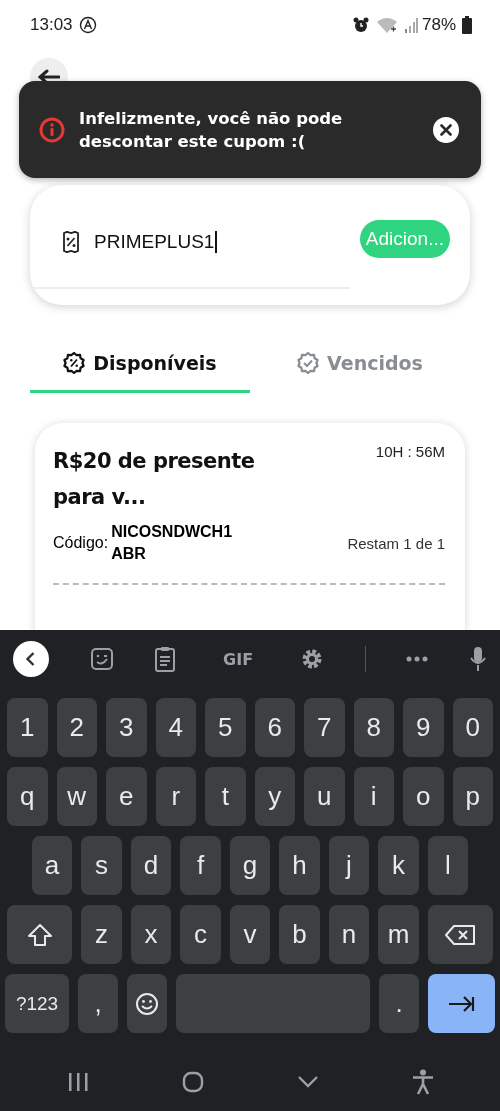 This screenshot has width=500, height=1111. What do you see at coordinates (398, 934) in the screenshot?
I see `key: m` at bounding box center [398, 934].